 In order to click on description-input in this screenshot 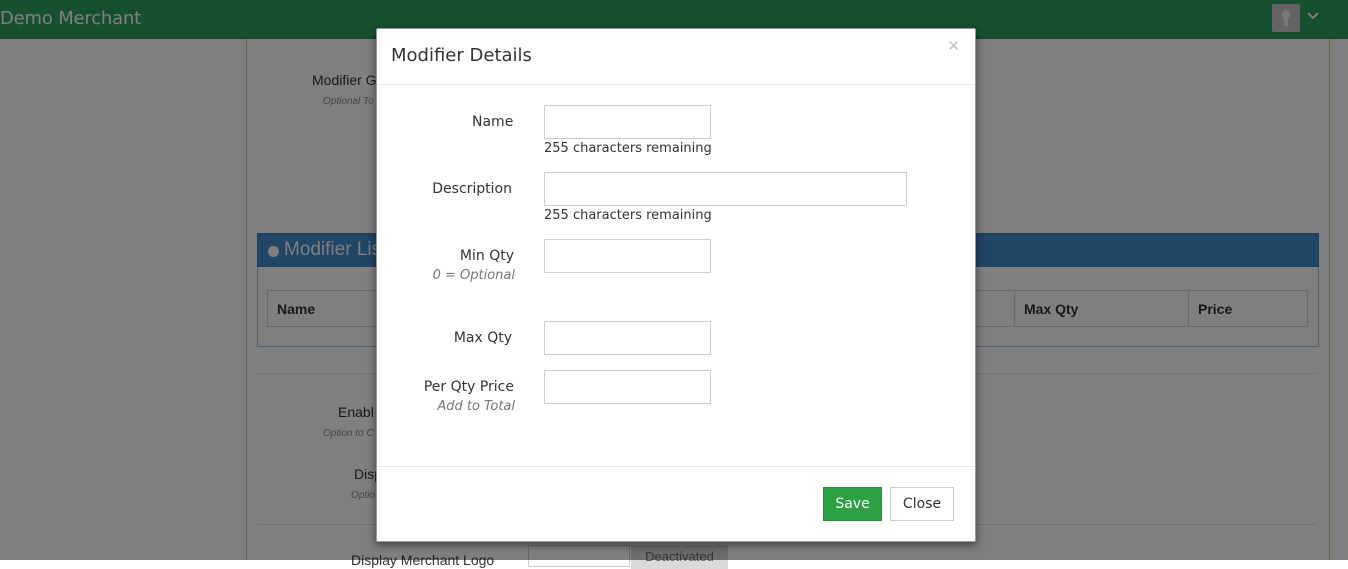, I will do `click(725, 189)`.